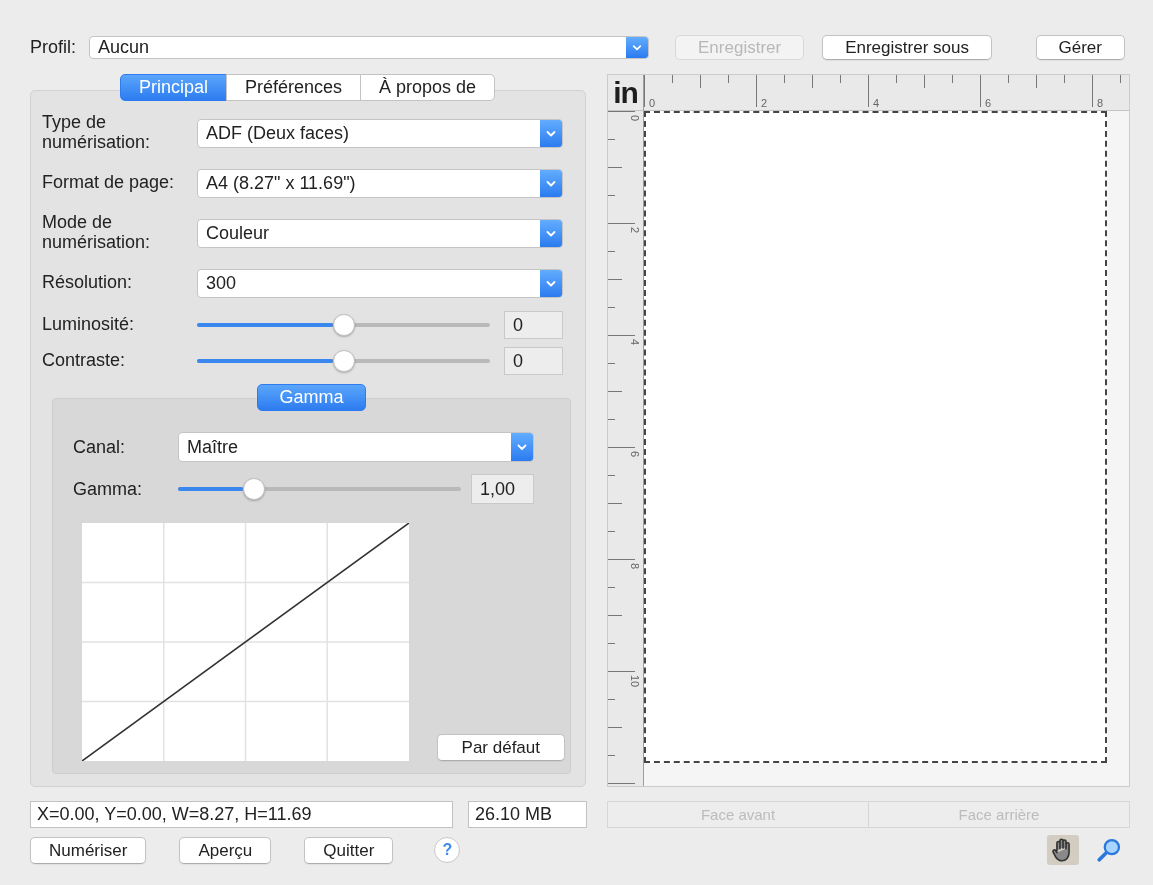 This screenshot has width=1153, height=885. Describe the element at coordinates (527, 814) in the screenshot. I see `file-size-field: 26.10 MB` at that location.